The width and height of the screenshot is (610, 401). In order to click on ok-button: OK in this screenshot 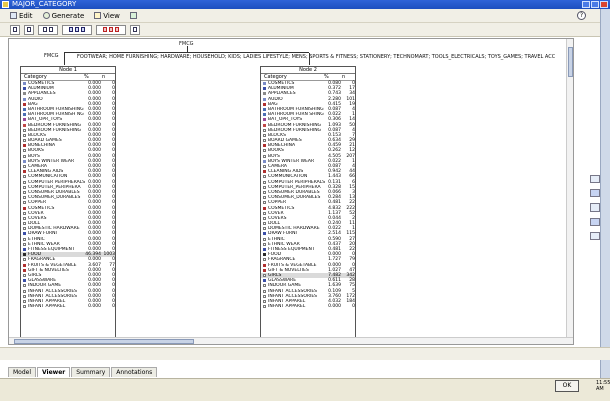, I will do `click(567, 386)`.